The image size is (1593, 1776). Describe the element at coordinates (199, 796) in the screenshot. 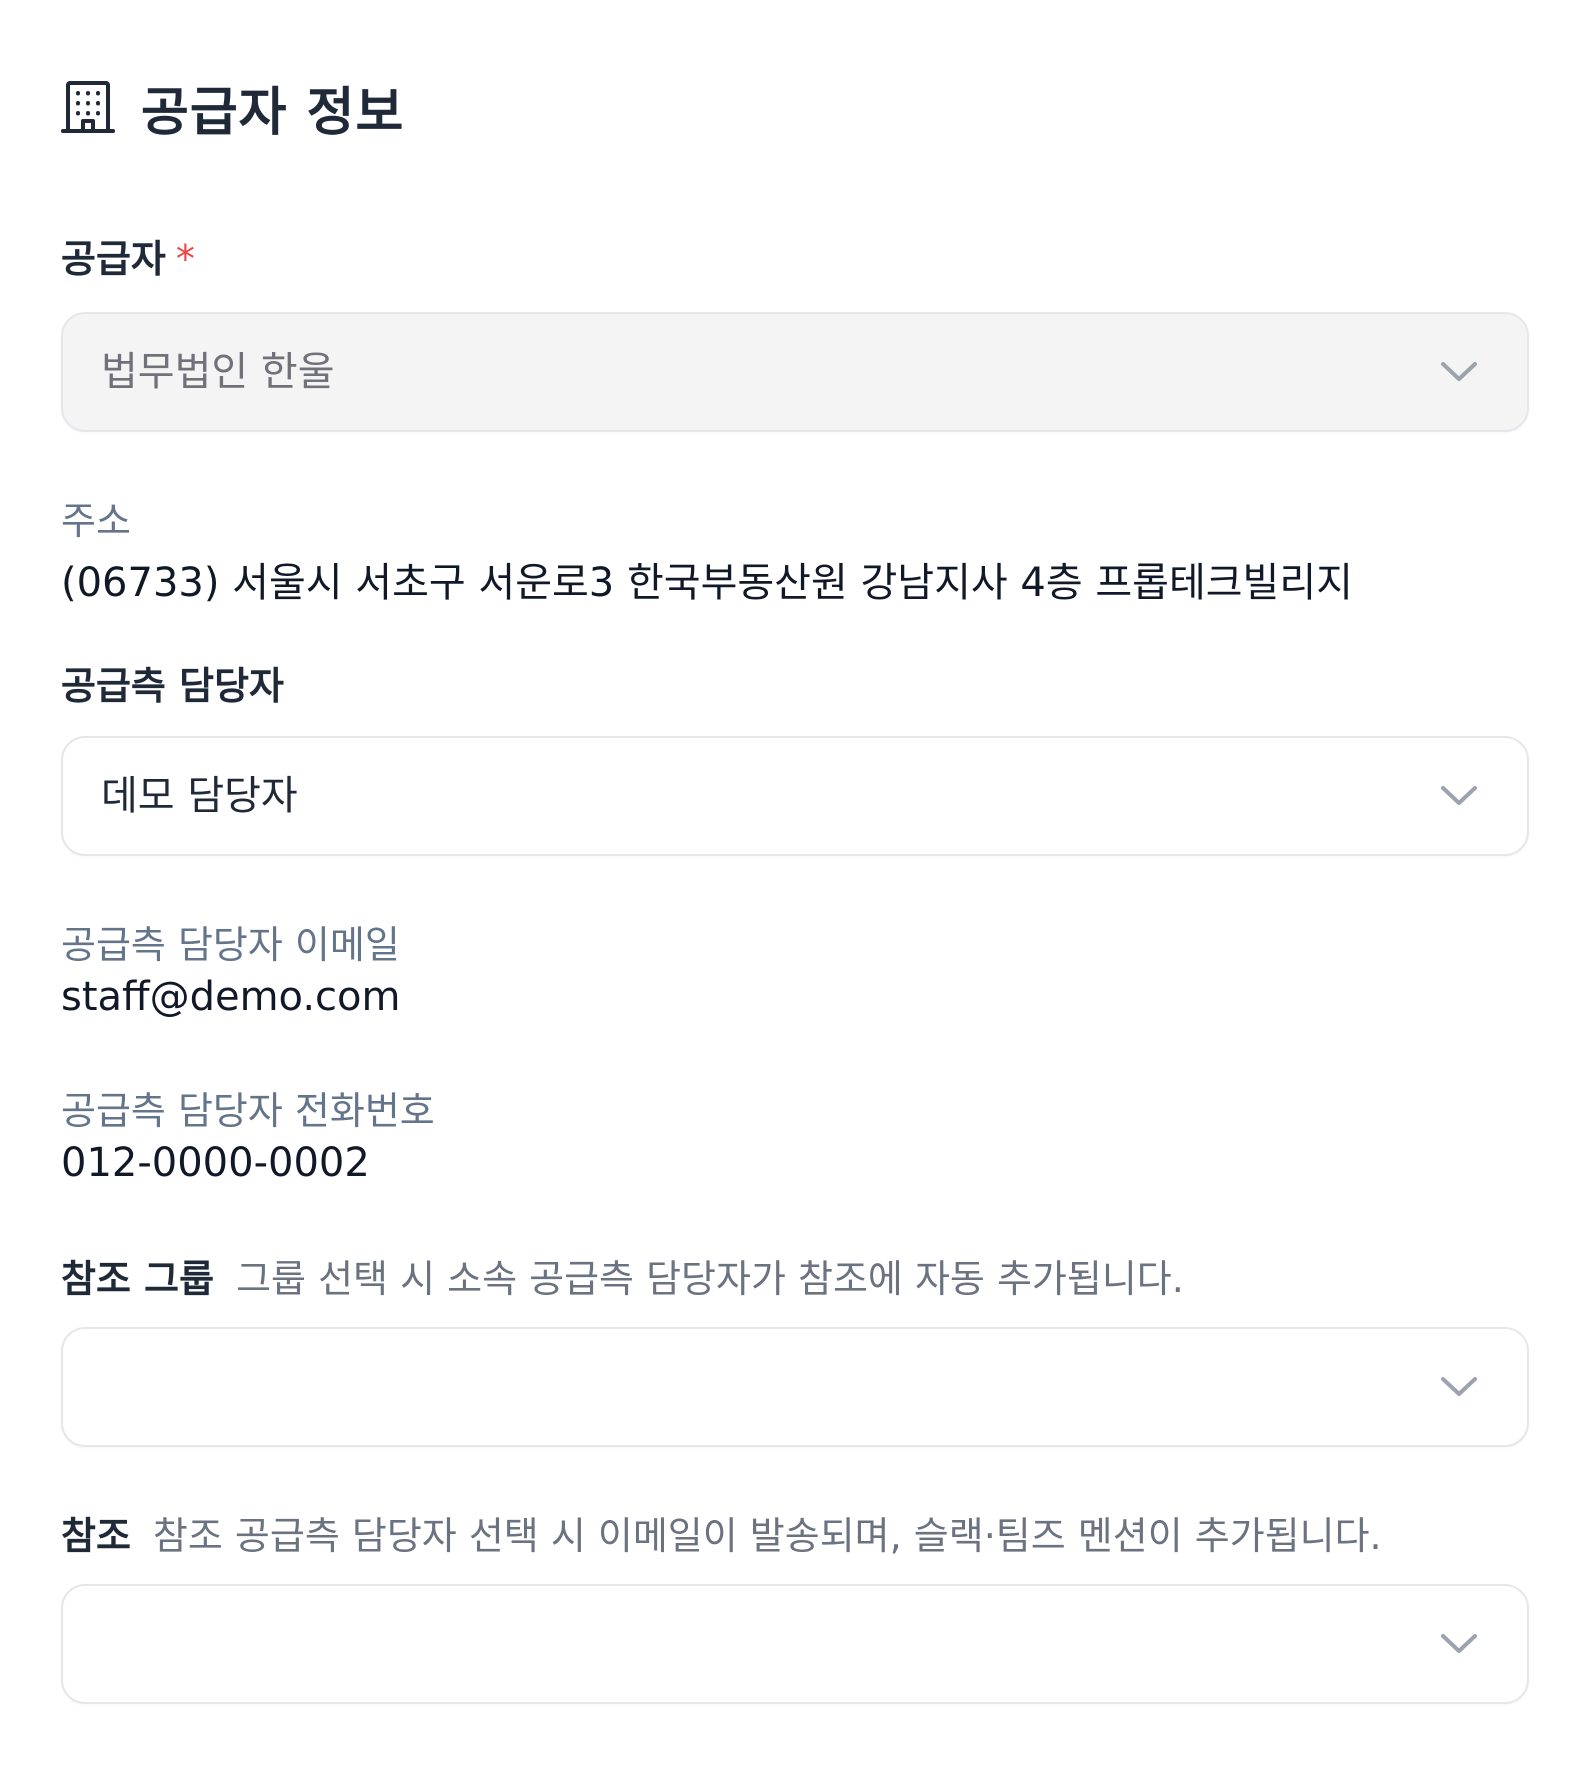

I see `supplier-contact-select-value: 데모 담당자` at that location.